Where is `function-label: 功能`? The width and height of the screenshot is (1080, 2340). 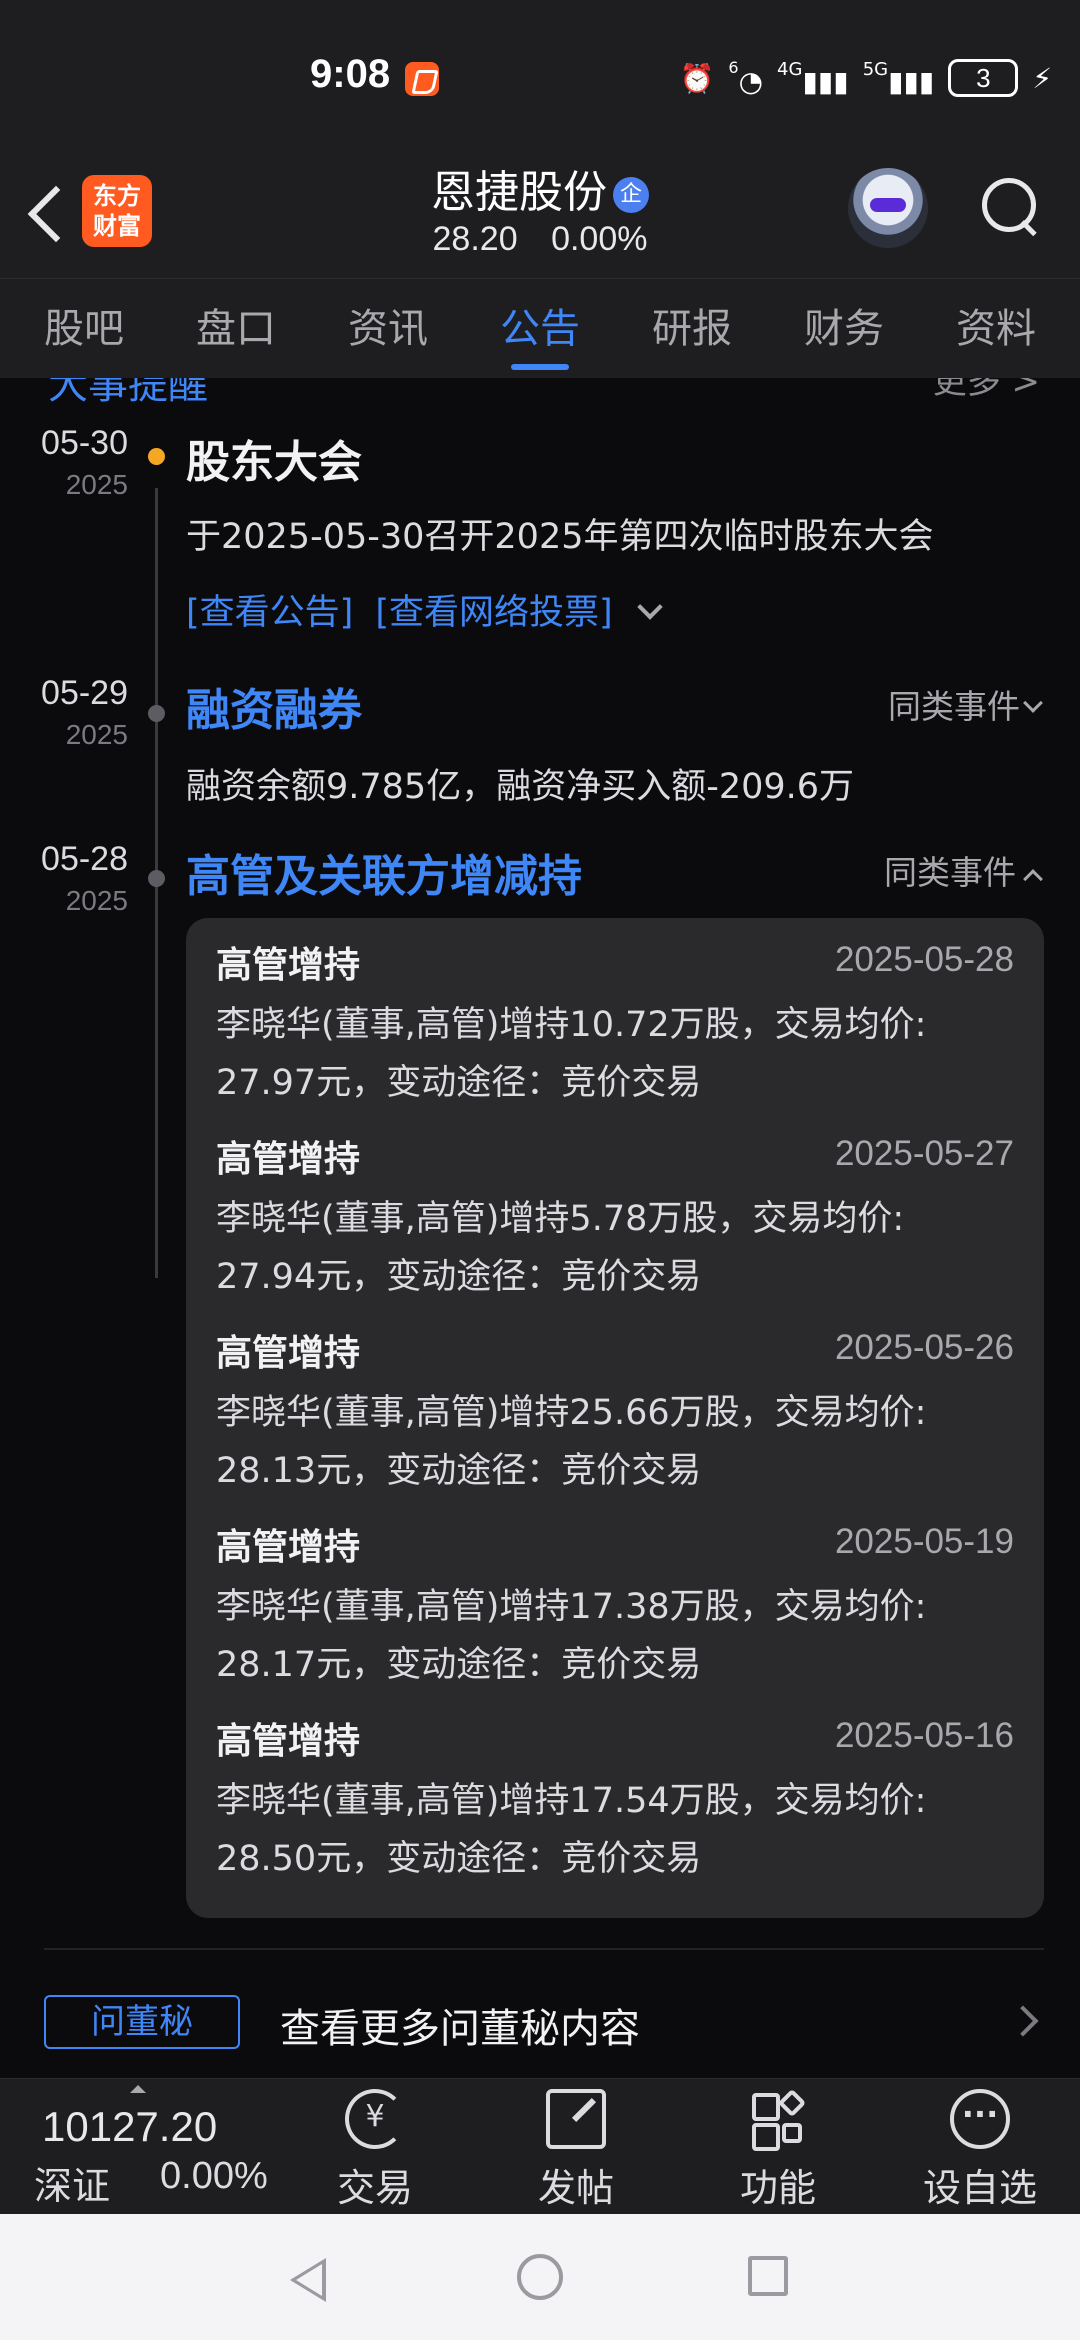 function-label: 功能 is located at coordinates (777, 2188).